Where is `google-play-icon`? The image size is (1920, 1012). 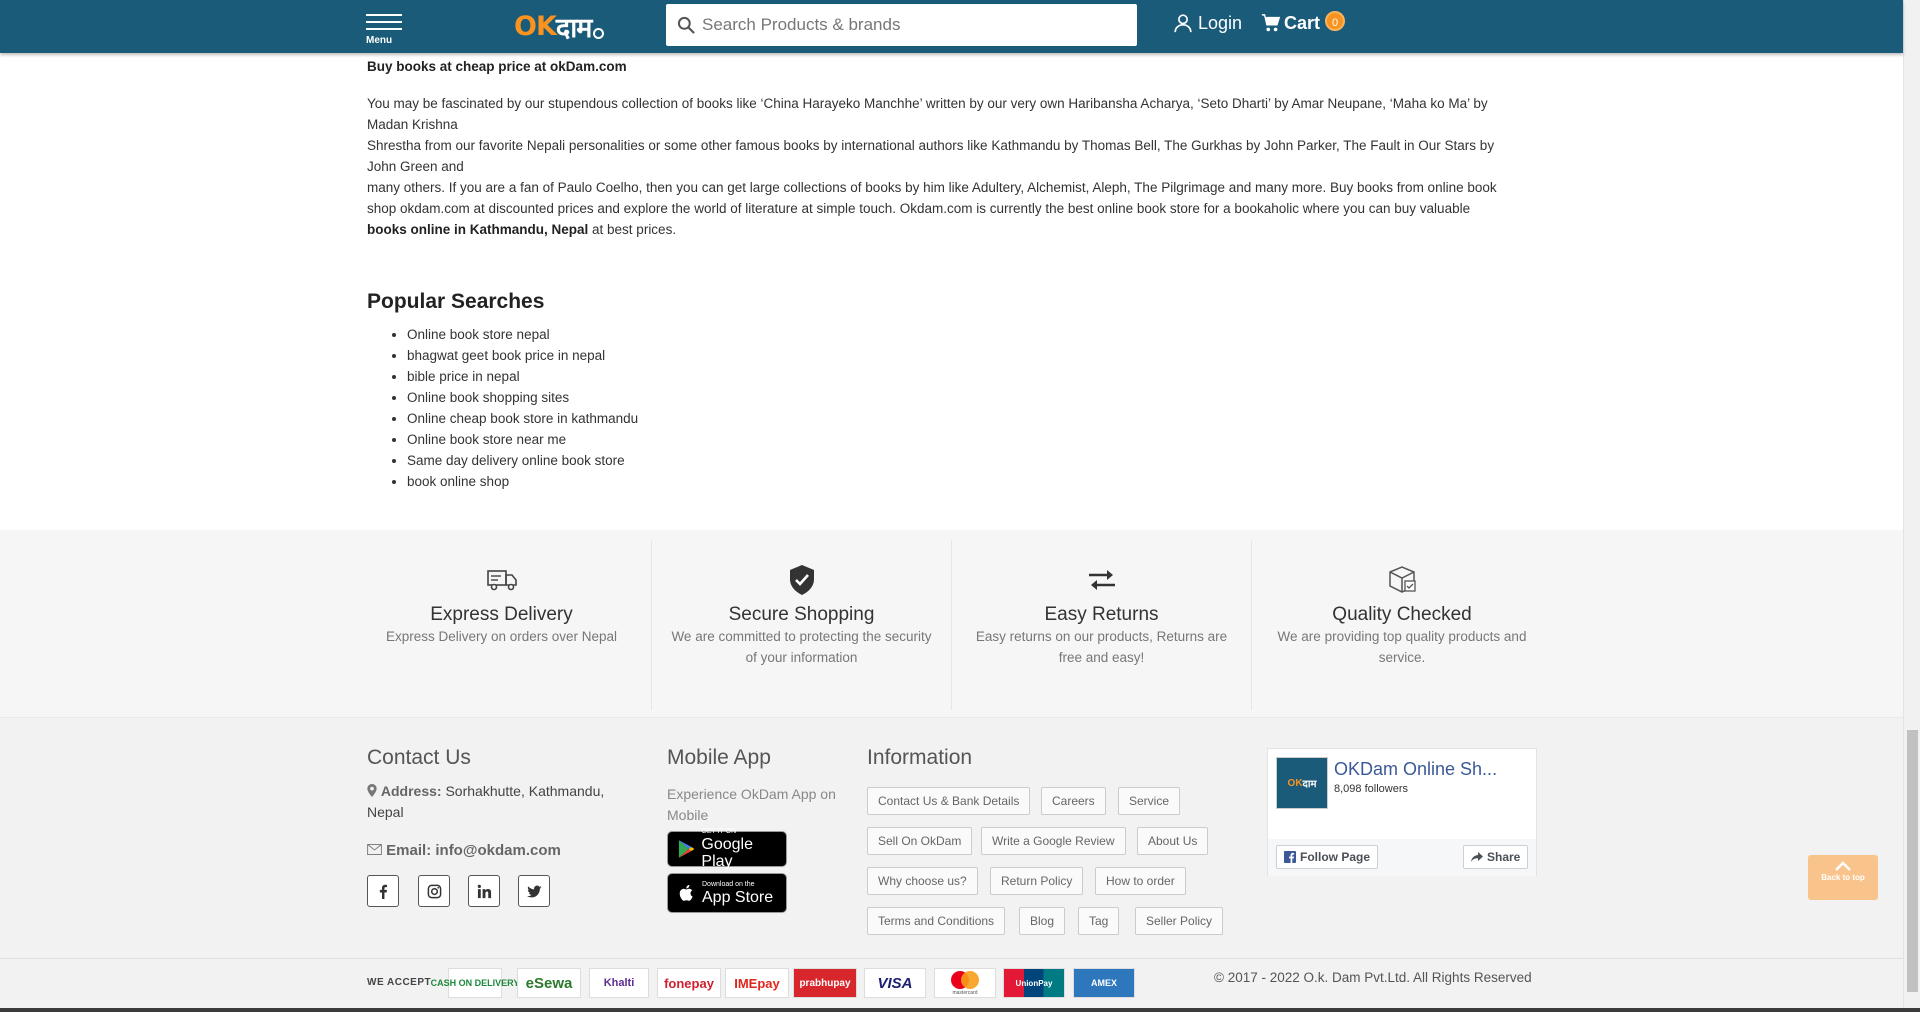
google-play-icon is located at coordinates (686, 849).